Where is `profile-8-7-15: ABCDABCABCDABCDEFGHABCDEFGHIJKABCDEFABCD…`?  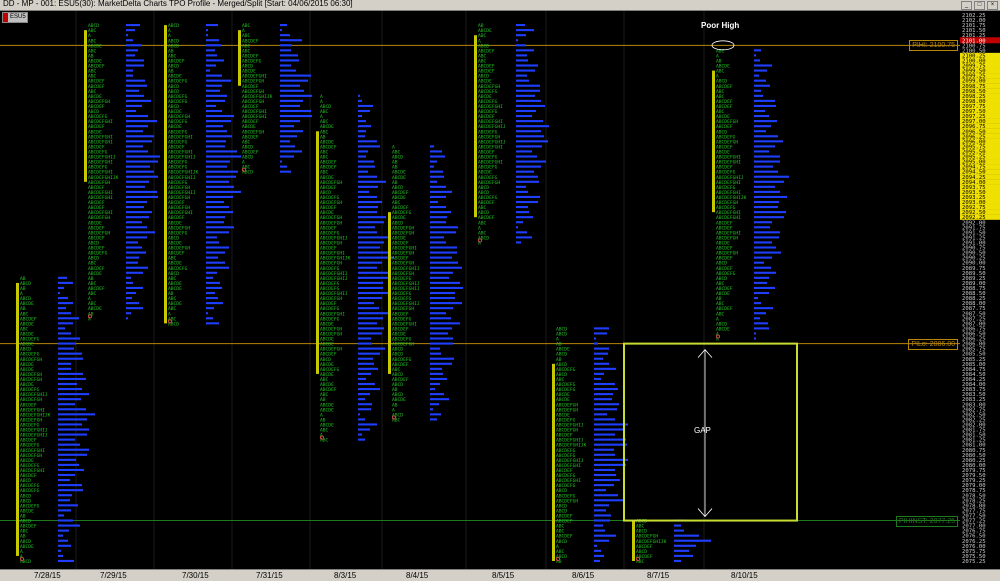 profile-8-7-15: ABCDABCABCDABCDEFGHABCDEFGHIJKABCDEFABCD… is located at coordinates (671, 542).